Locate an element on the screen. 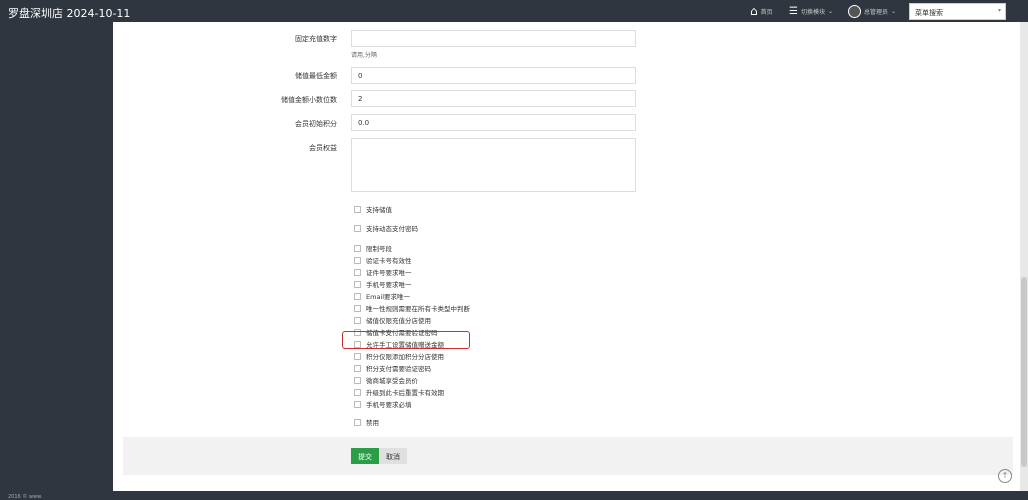  checkbox-option: 手机号要求唯一 is located at coordinates (383, 284).